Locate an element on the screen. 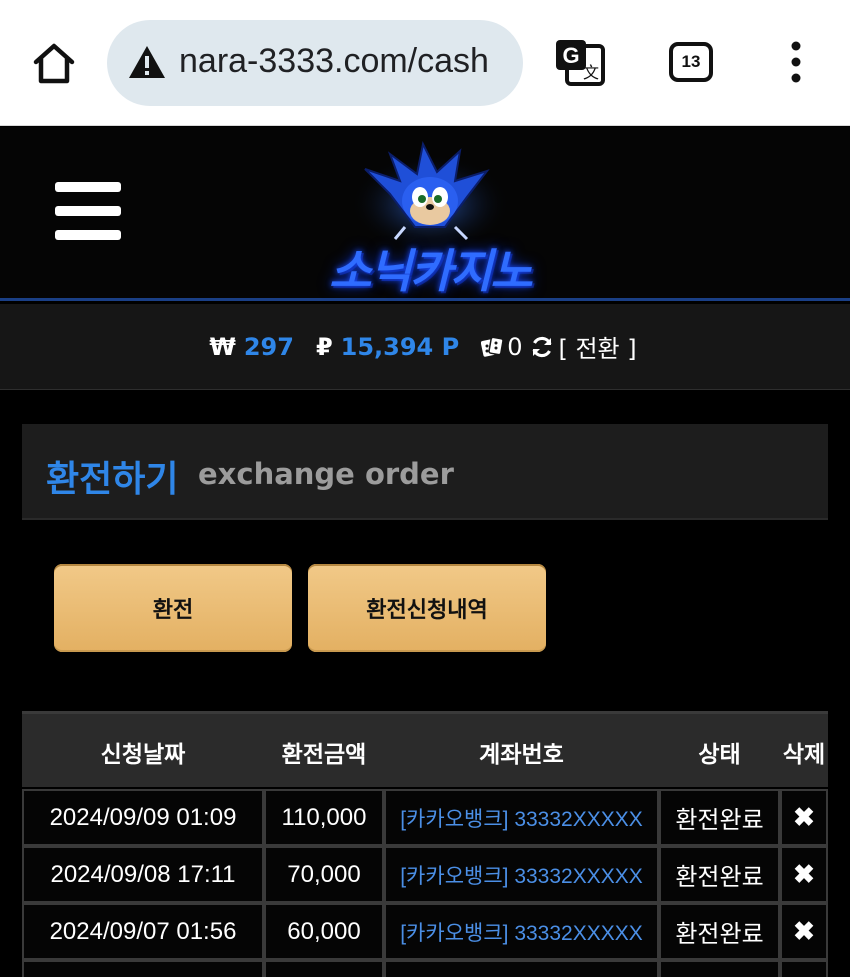  point-symbol: ₽ is located at coordinates (324, 346).